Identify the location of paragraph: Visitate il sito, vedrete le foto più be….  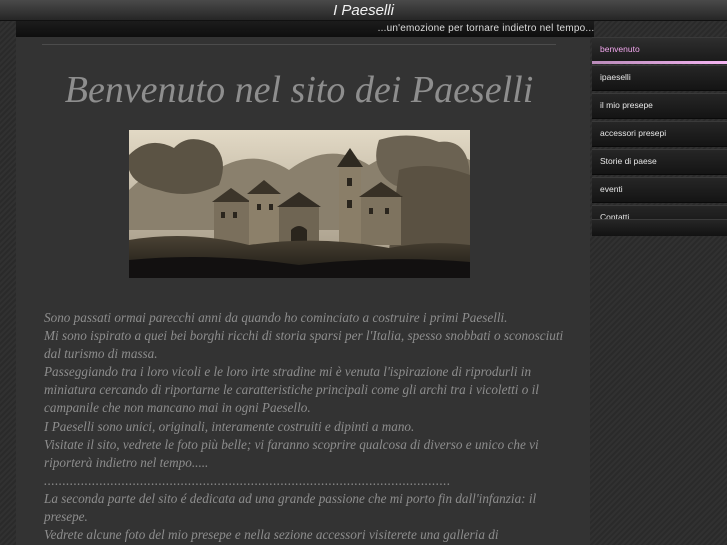
(291, 453).